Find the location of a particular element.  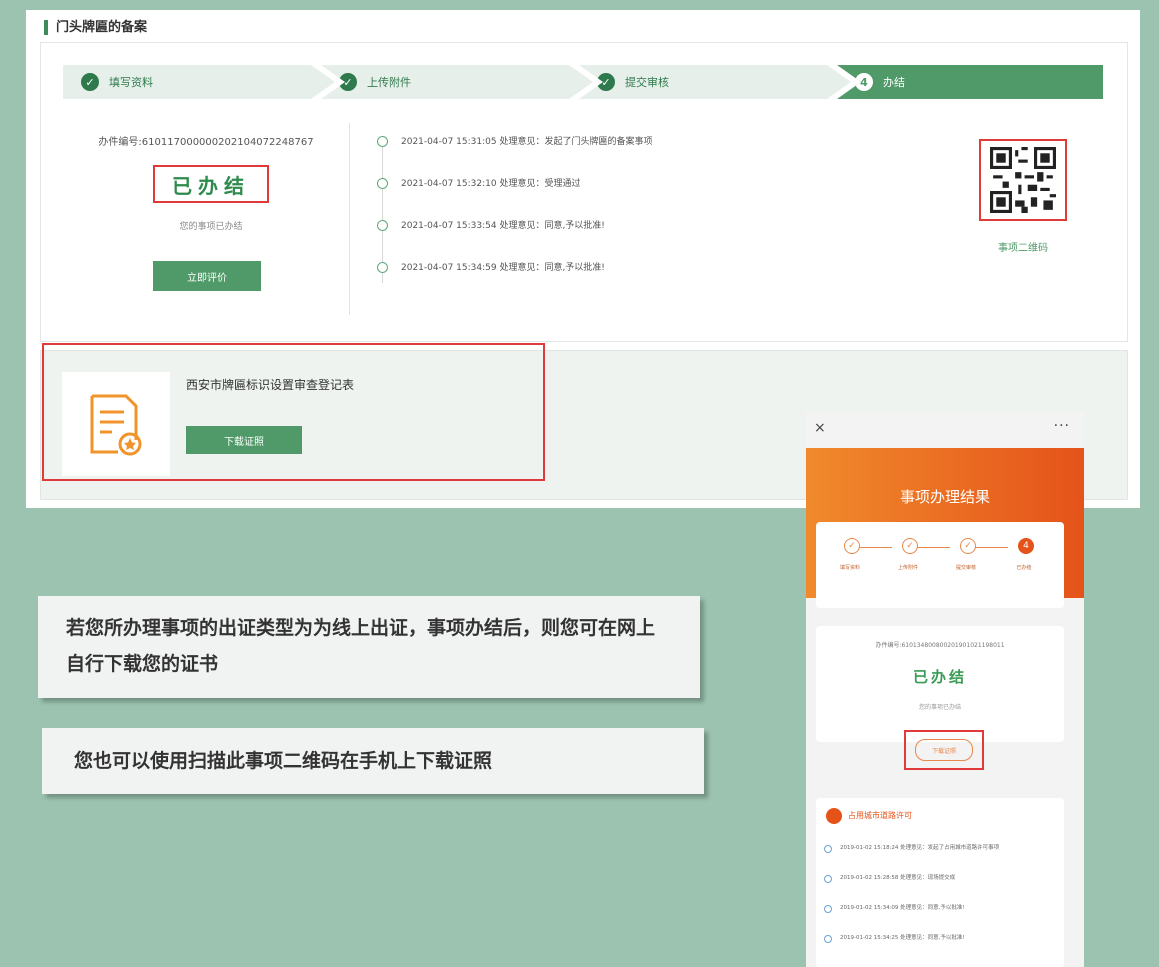

note-qr-download: 您也可以使用扫描此事项二维码在手机上下载证照 is located at coordinates (373, 761).